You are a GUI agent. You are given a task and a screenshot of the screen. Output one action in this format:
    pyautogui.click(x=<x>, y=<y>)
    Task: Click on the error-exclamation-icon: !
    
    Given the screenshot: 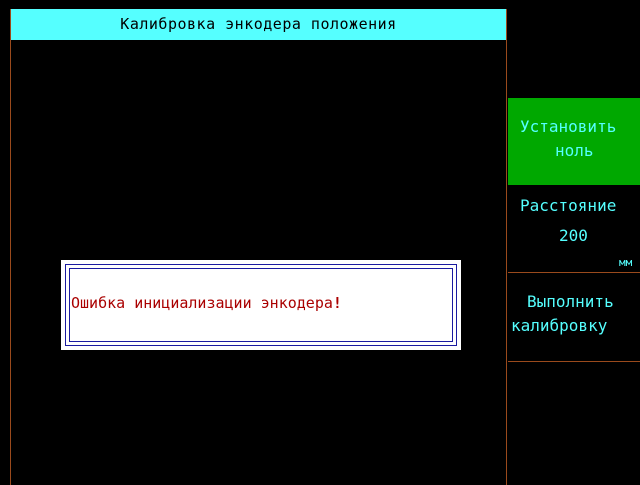 What is the action you would take?
    pyautogui.click(x=337, y=303)
    